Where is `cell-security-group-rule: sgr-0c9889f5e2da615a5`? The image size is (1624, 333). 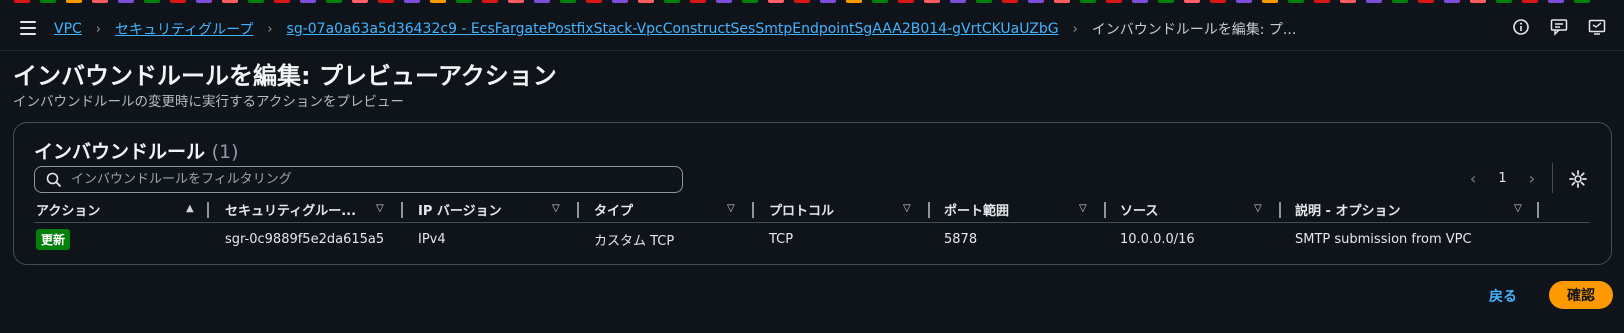 cell-security-group-rule: sgr-0c9889f5e2da615a5 is located at coordinates (305, 239).